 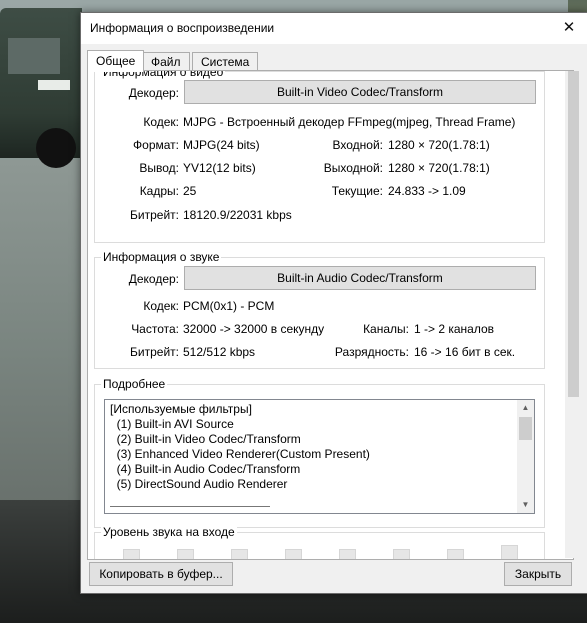 I want to click on audio-codec-value: PCM(0x1) - PCM, so click(x=229, y=306).